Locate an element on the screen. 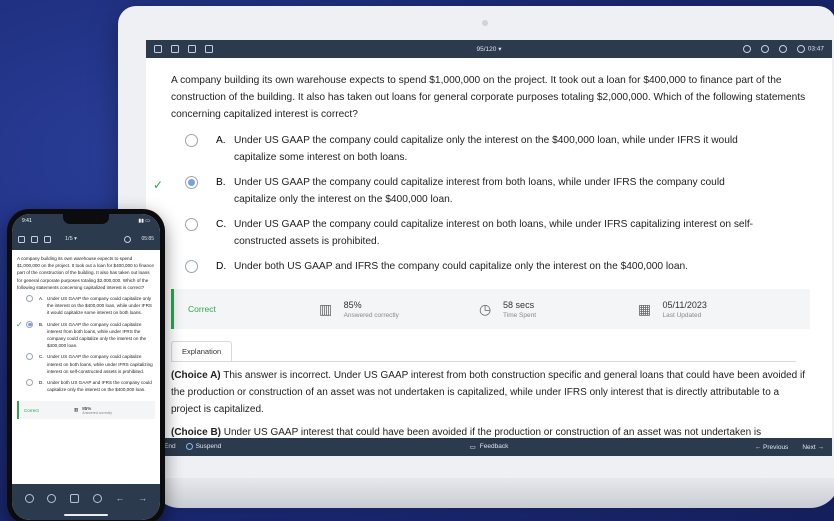 This screenshot has width=834, height=521. result-status: Correct is located at coordinates (202, 309).